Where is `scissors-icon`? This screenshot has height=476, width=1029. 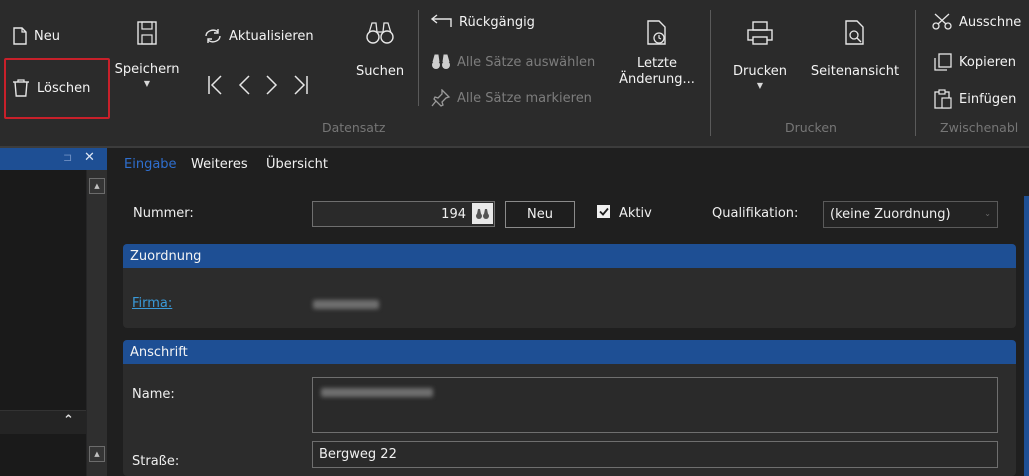 scissors-icon is located at coordinates (942, 21).